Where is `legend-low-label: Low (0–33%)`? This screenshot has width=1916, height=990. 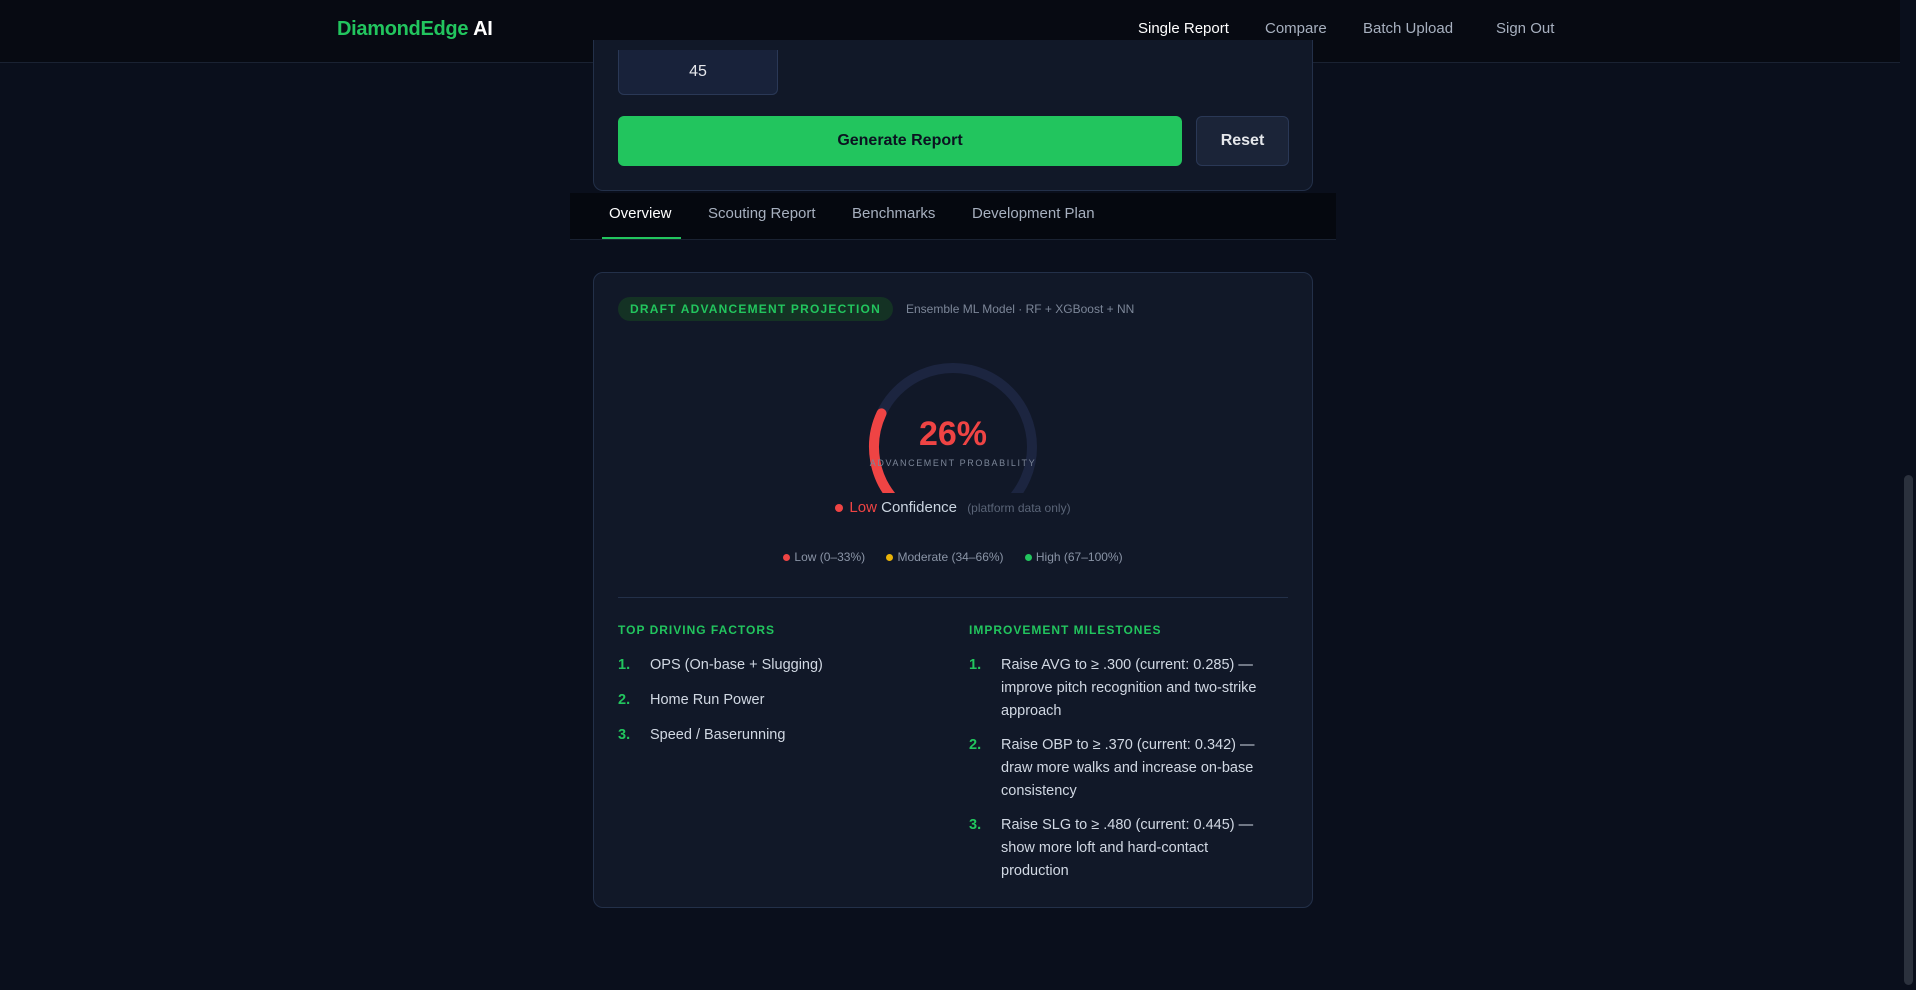
legend-low-label: Low (0–33%) is located at coordinates (830, 557).